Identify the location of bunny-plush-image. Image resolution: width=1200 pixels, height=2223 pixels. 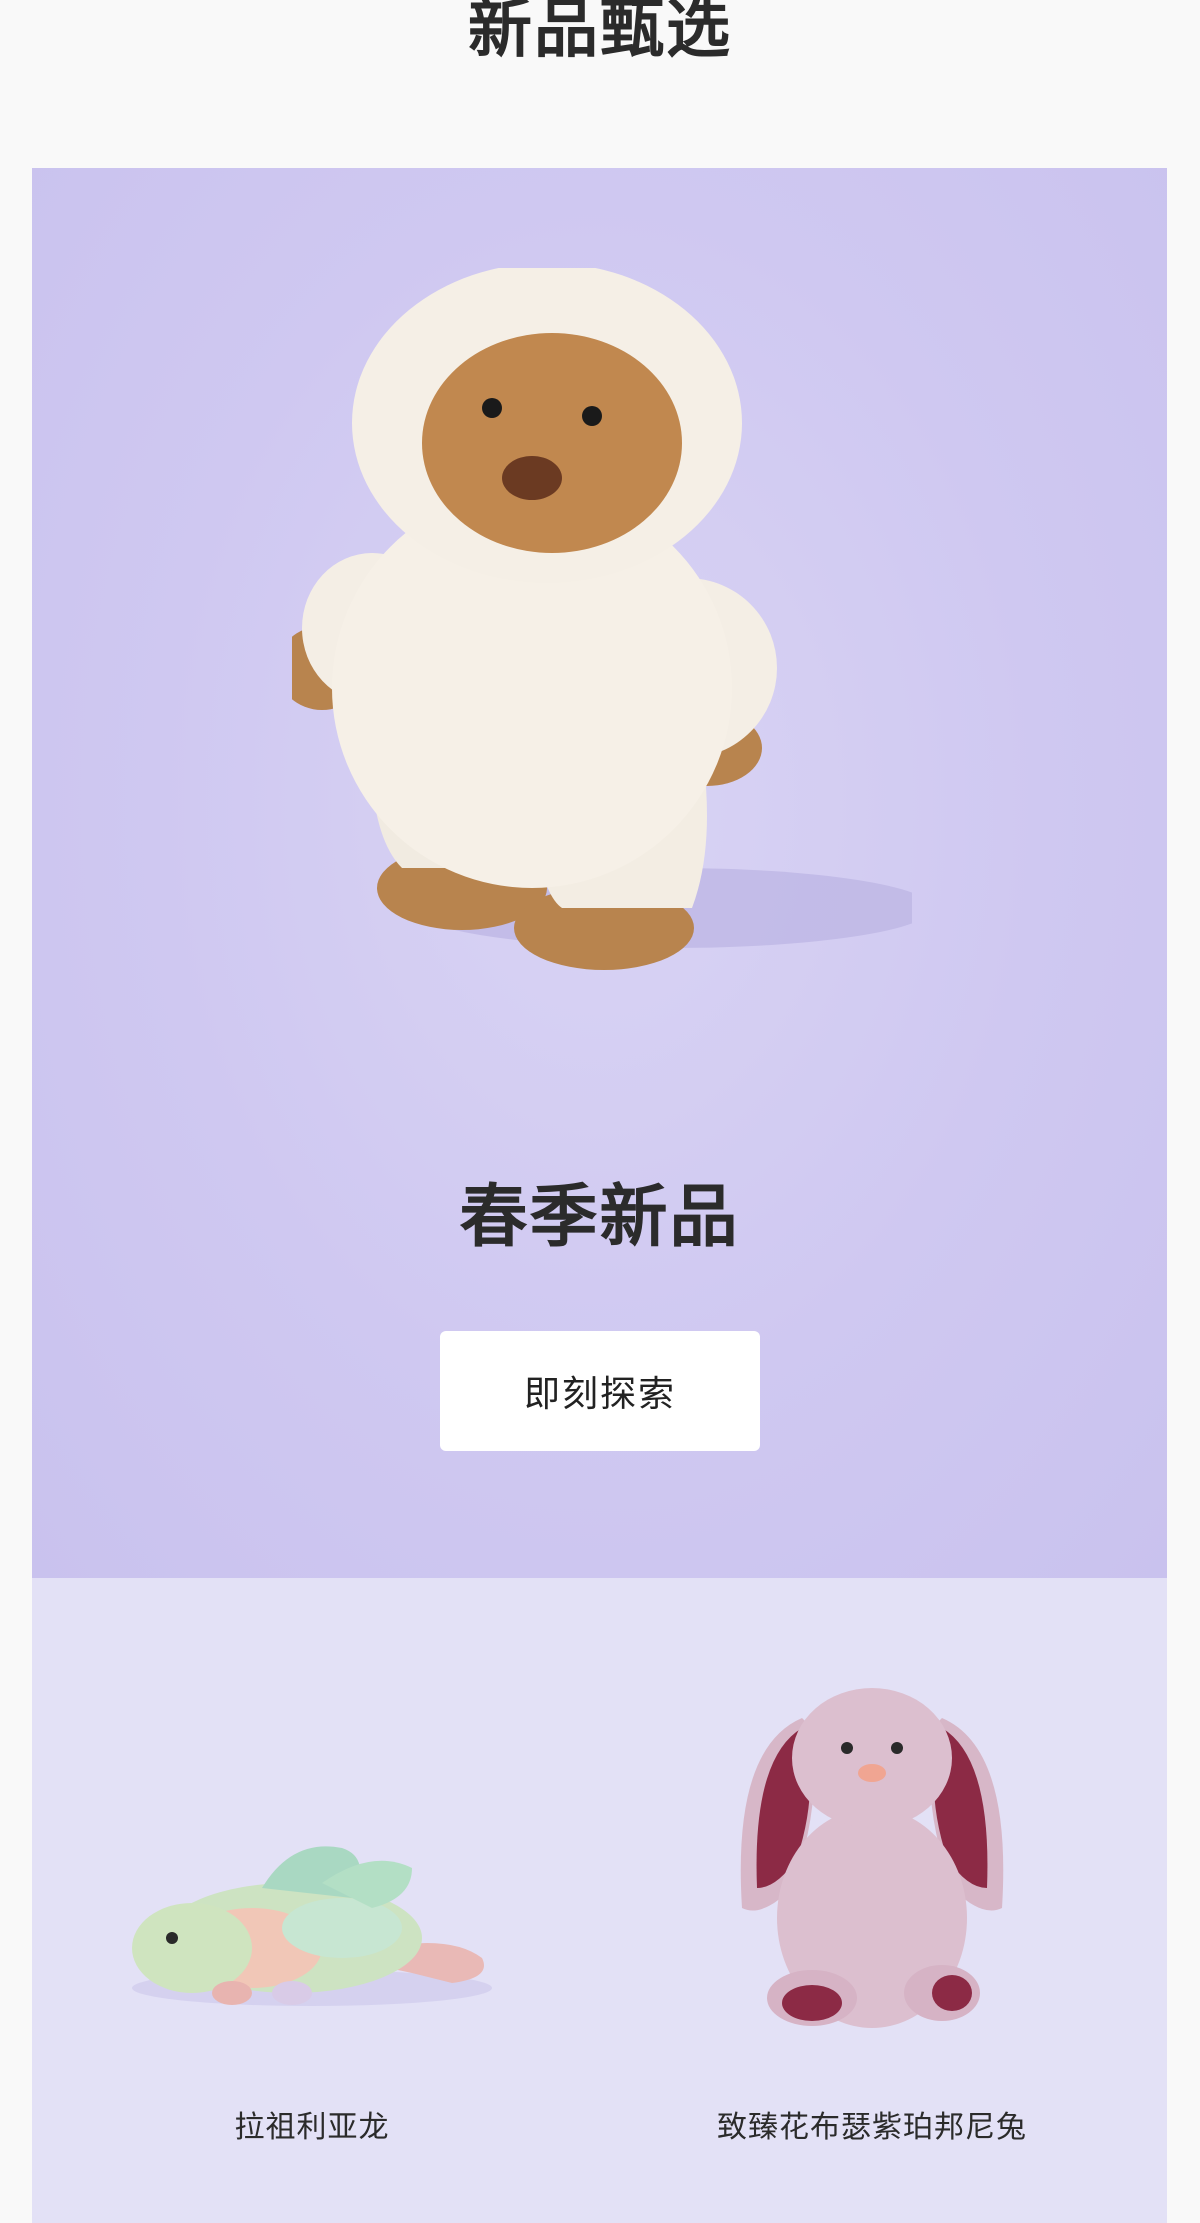
(872, 1848).